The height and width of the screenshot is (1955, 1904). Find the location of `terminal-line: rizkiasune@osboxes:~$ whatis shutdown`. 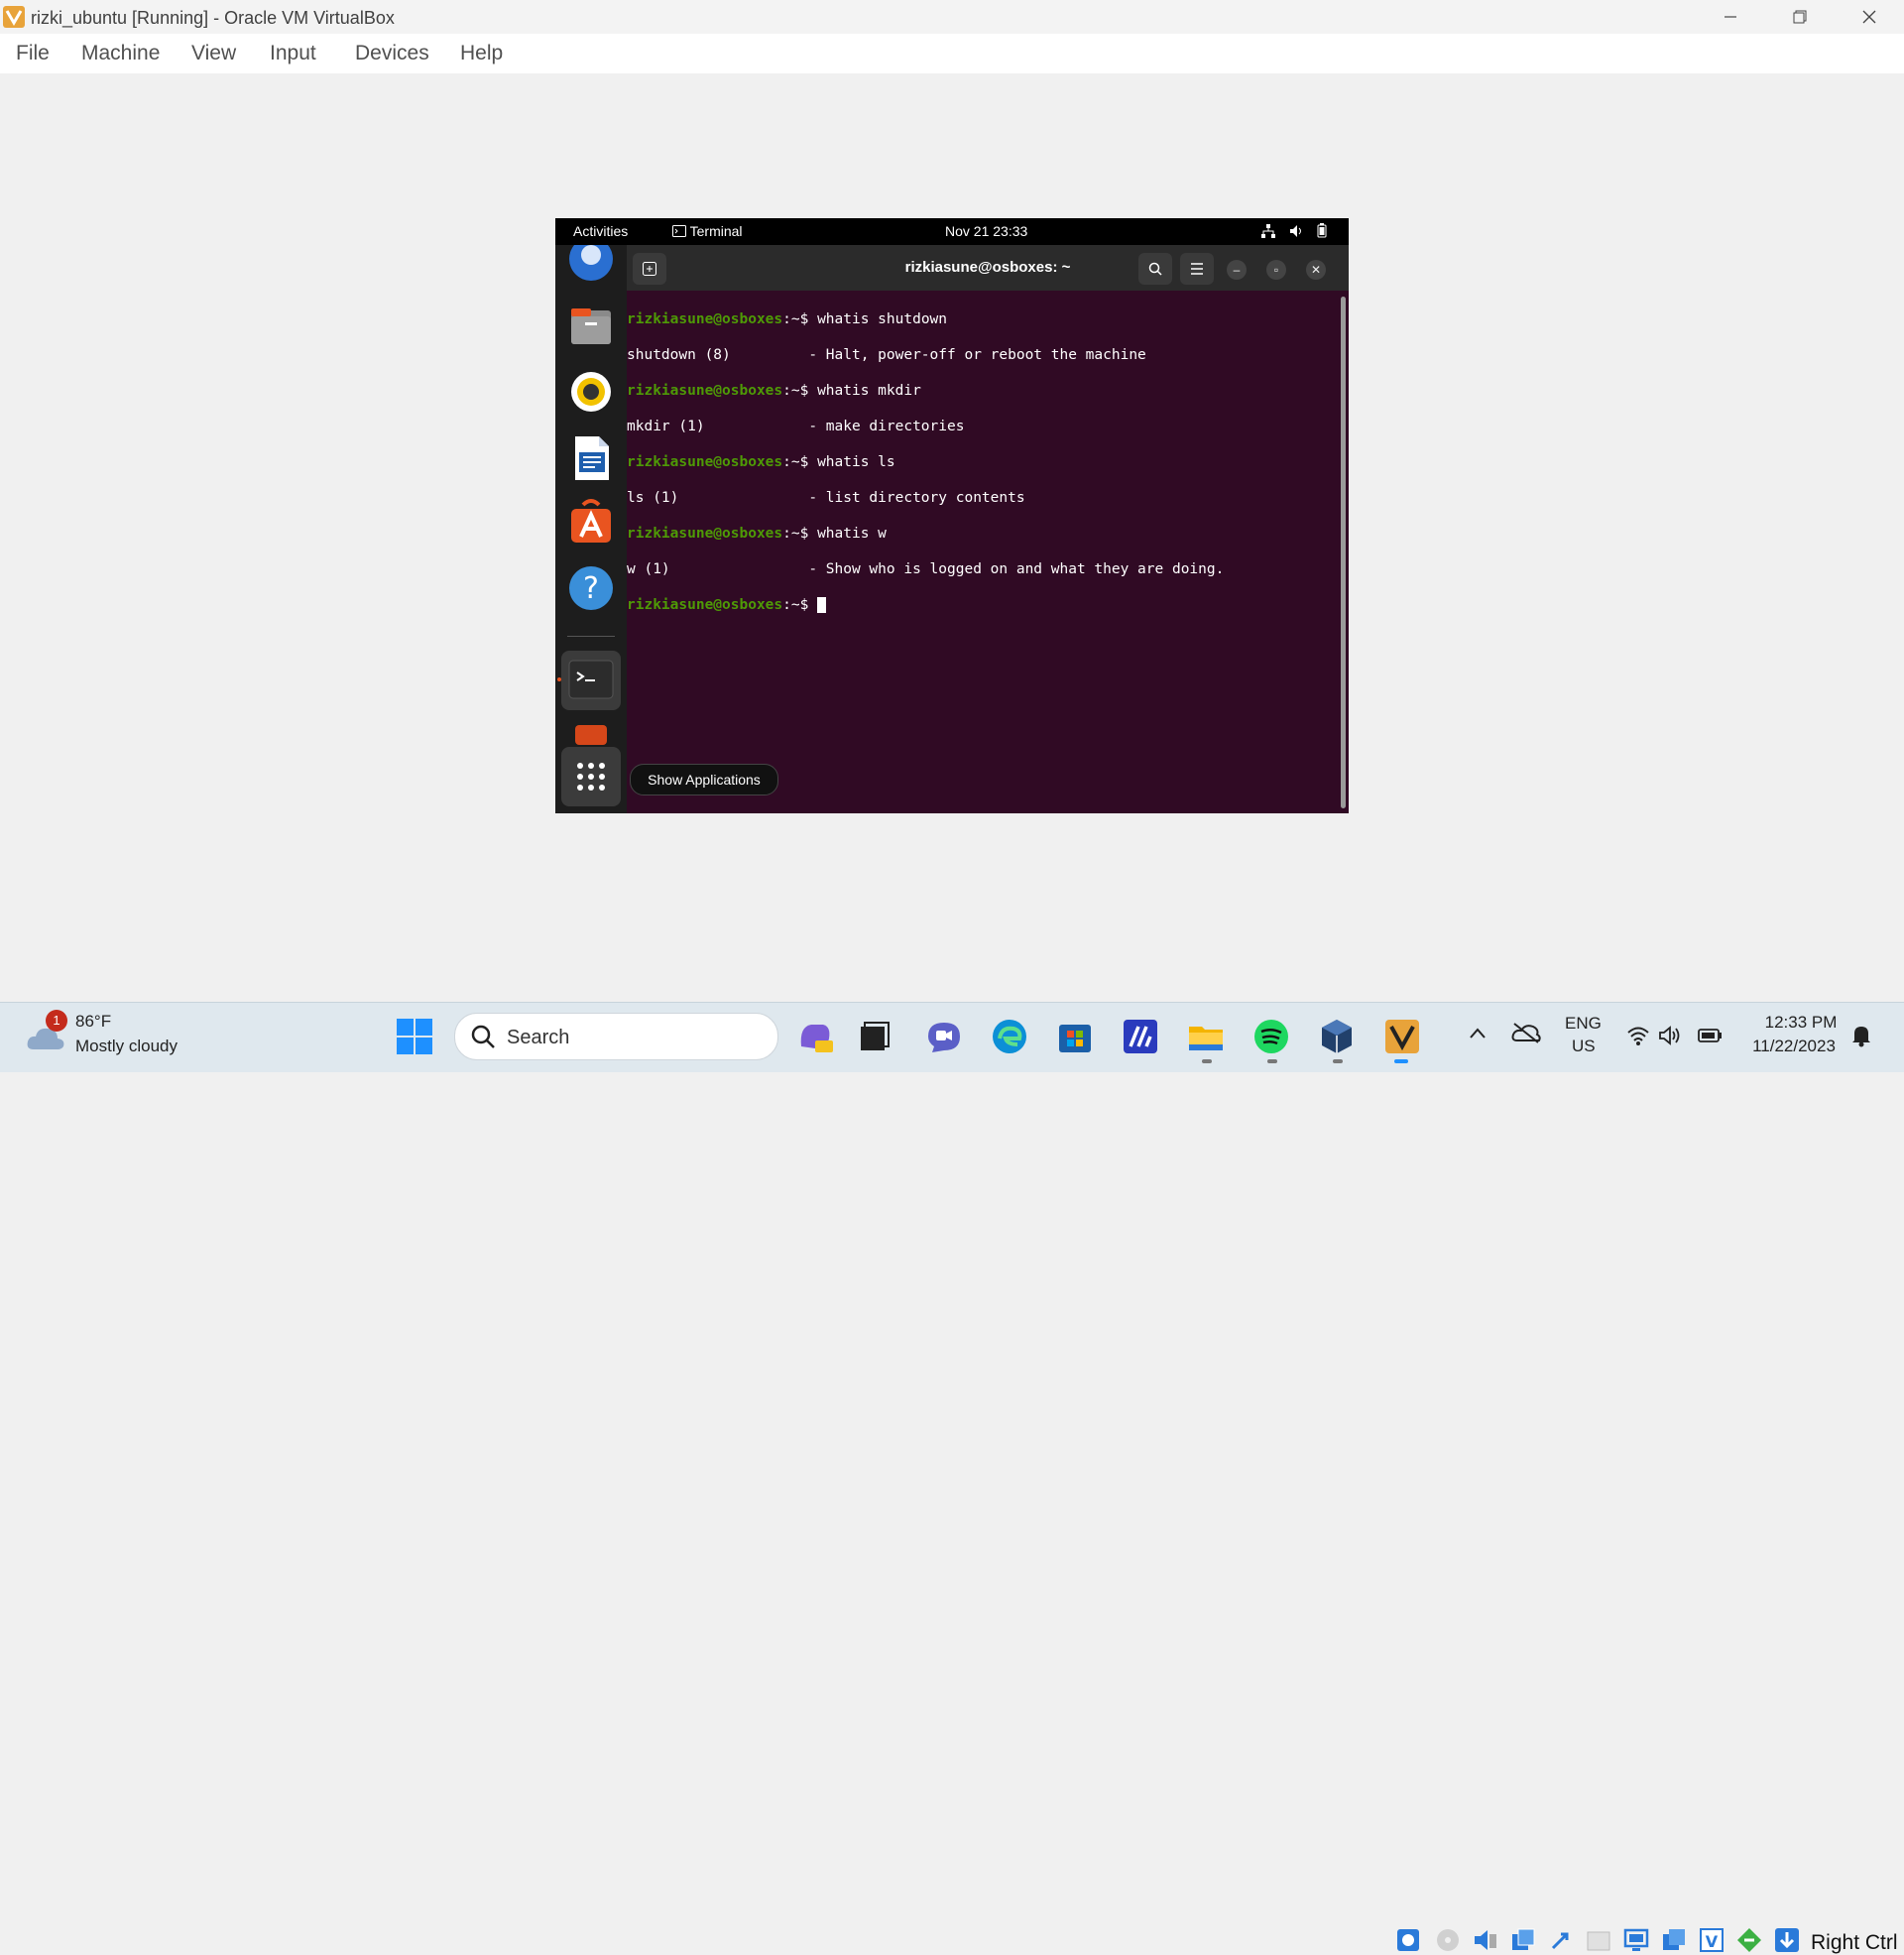

terminal-line: rizkiasune@osboxes:~$ whatis shutdown is located at coordinates (925, 319).